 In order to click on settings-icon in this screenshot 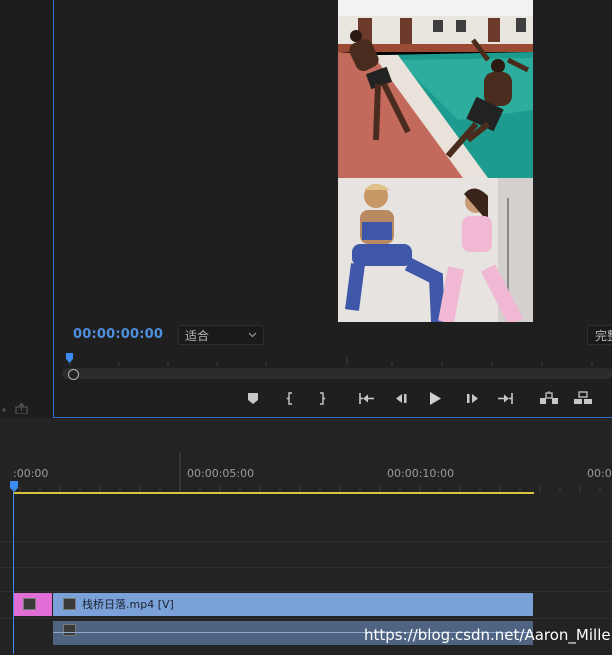, I will do `click(7, 410)`.